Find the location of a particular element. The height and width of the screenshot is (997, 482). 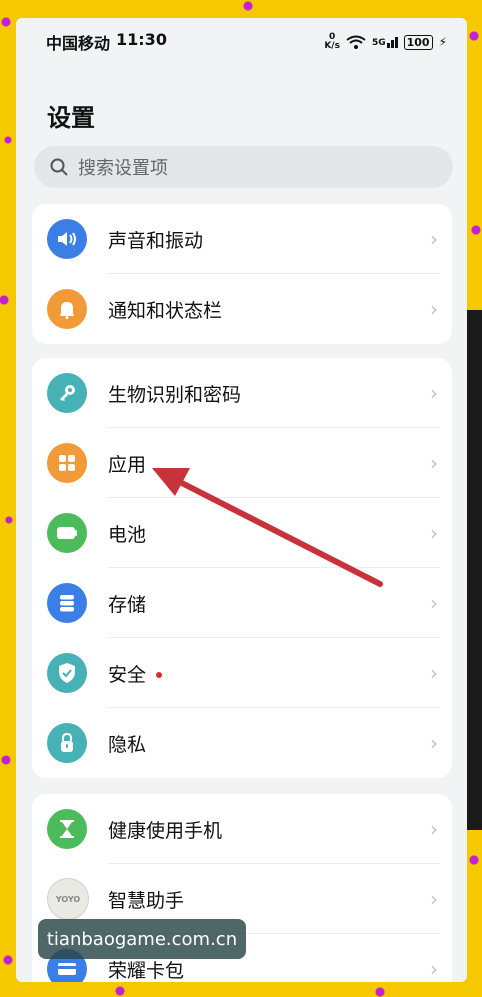

network-type: 5G is located at coordinates (378, 42).